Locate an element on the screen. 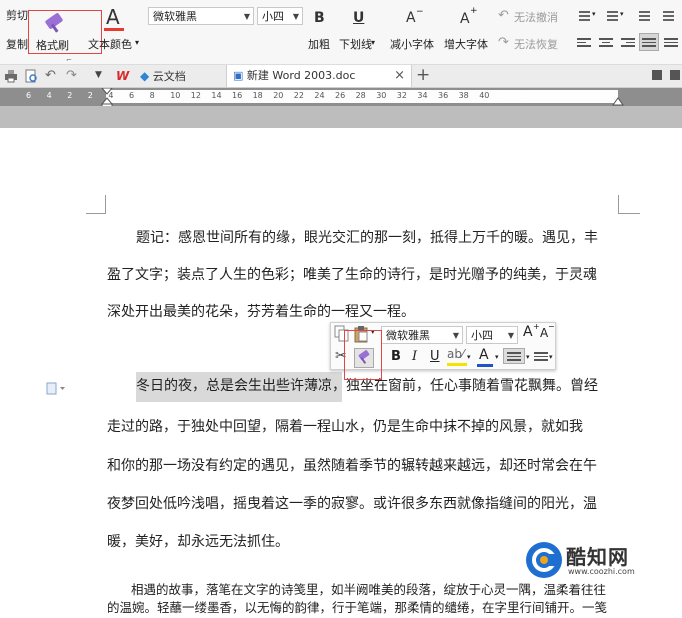  new-tab-plus-icon: + is located at coordinates (423, 75).